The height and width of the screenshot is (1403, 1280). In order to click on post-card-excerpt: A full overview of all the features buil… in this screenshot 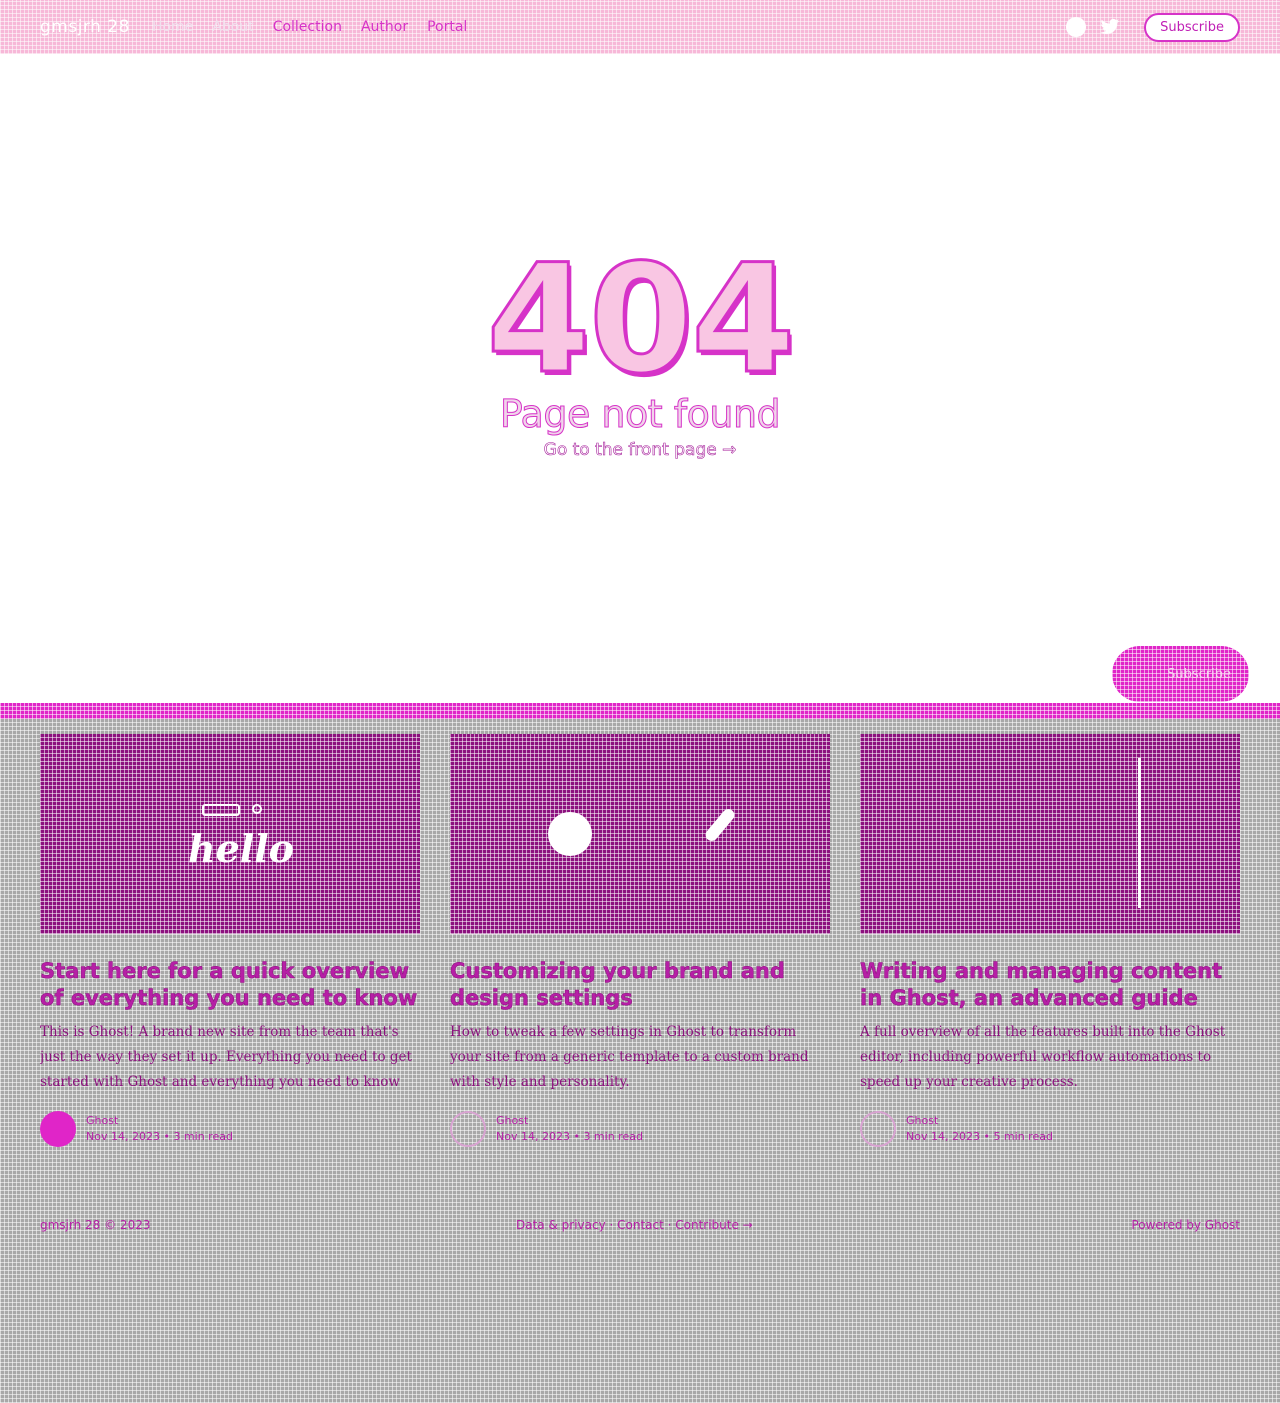, I will do `click(1043, 1057)`.